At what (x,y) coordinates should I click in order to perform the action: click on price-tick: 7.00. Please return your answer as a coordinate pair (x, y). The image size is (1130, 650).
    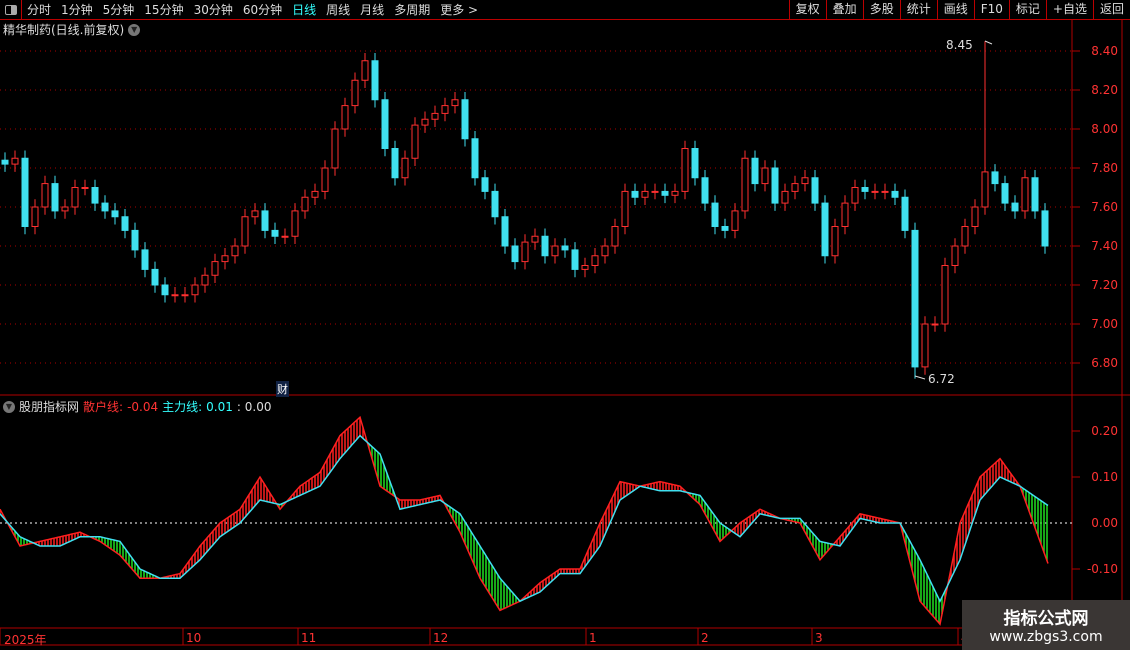
    Looking at the image, I should click on (1104, 324).